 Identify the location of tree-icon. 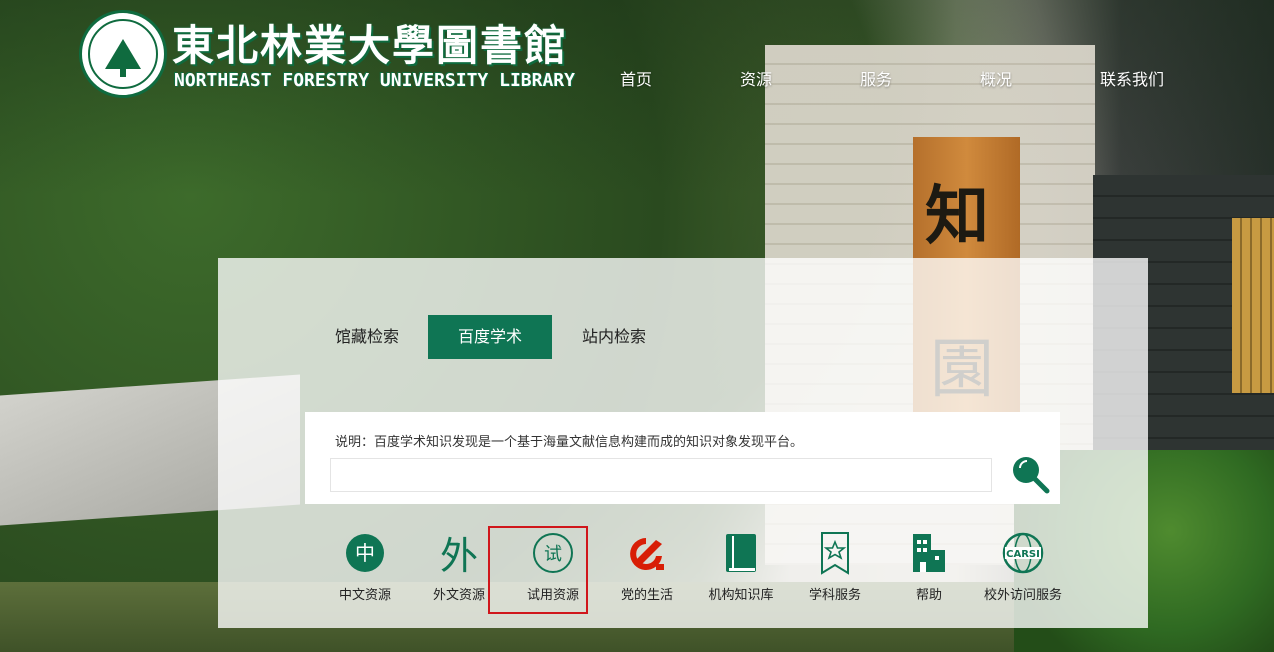
(123, 58).